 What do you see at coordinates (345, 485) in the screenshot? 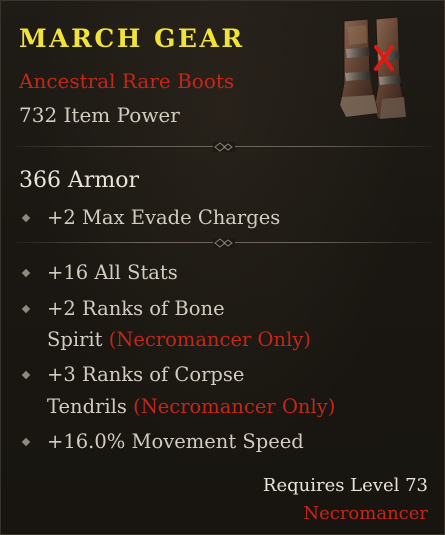
I see `level-requirement: Requires Level 73` at bounding box center [345, 485].